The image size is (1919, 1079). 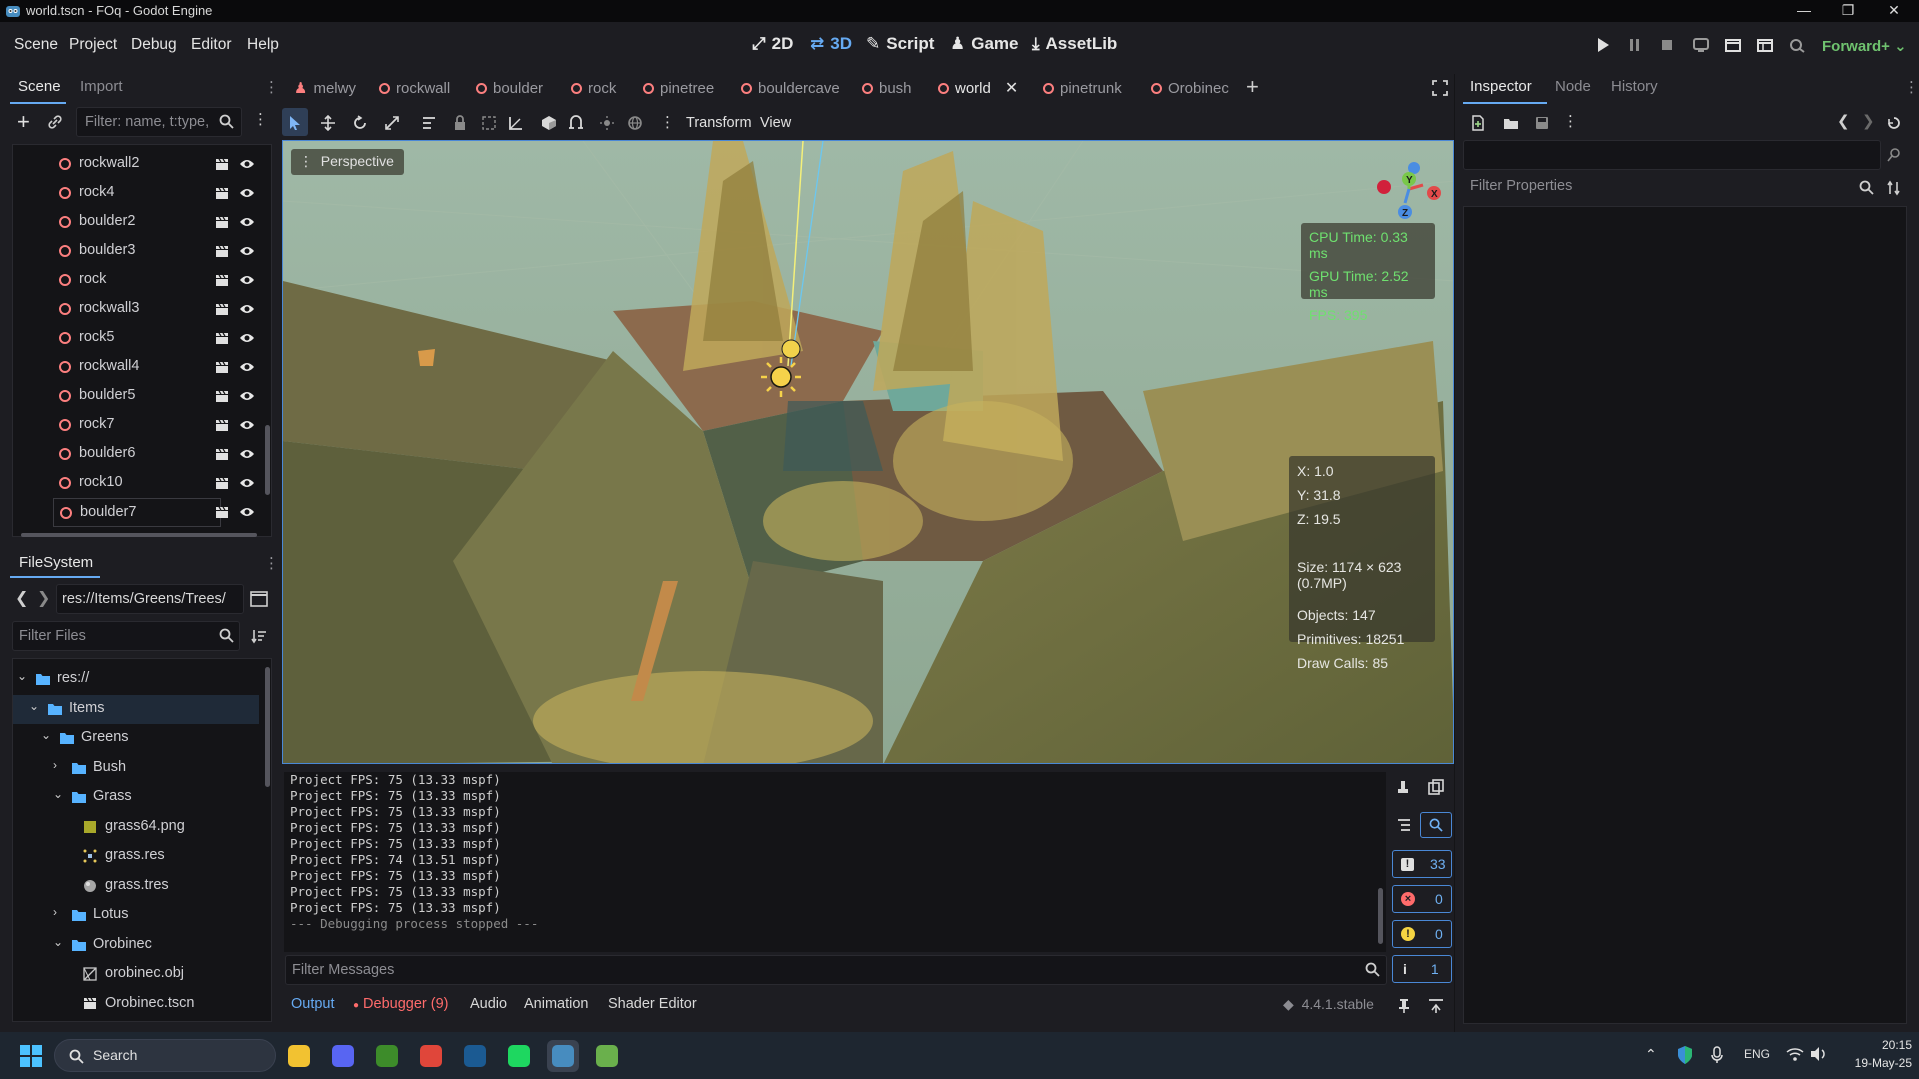 I want to click on scale-tool-icon, so click(x=392, y=123).